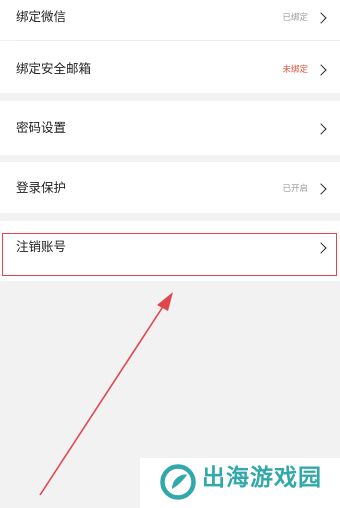 The height and width of the screenshot is (508, 340). What do you see at coordinates (178, 482) in the screenshot?
I see `watermark-logo-icon` at bounding box center [178, 482].